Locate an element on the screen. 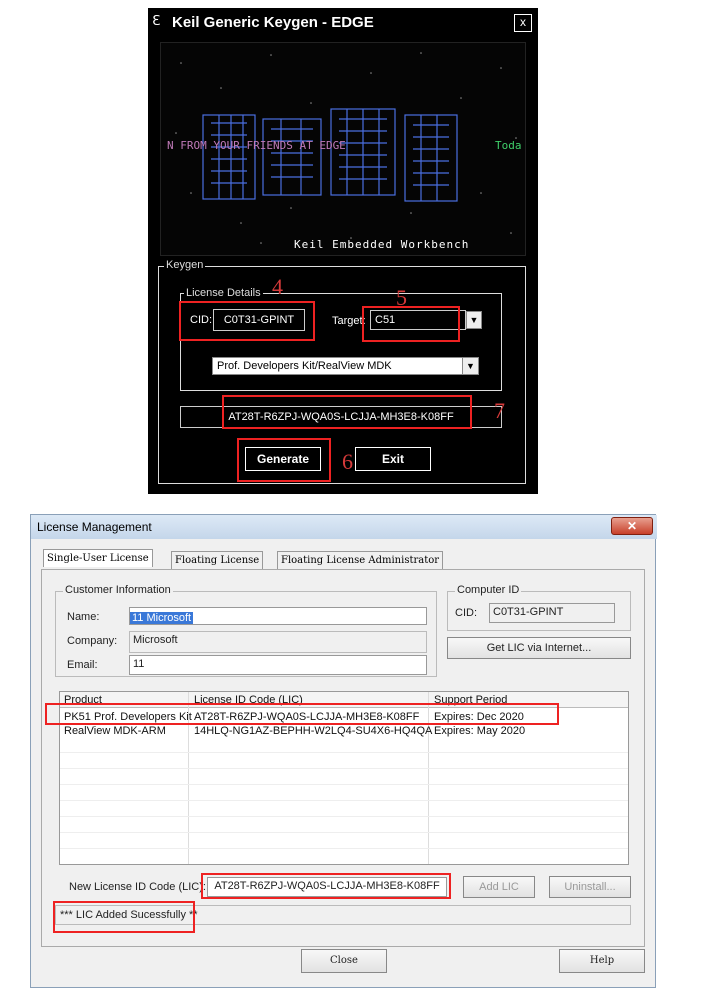 The height and width of the screenshot is (1000, 720). license-details-label: License Details is located at coordinates (223, 293).